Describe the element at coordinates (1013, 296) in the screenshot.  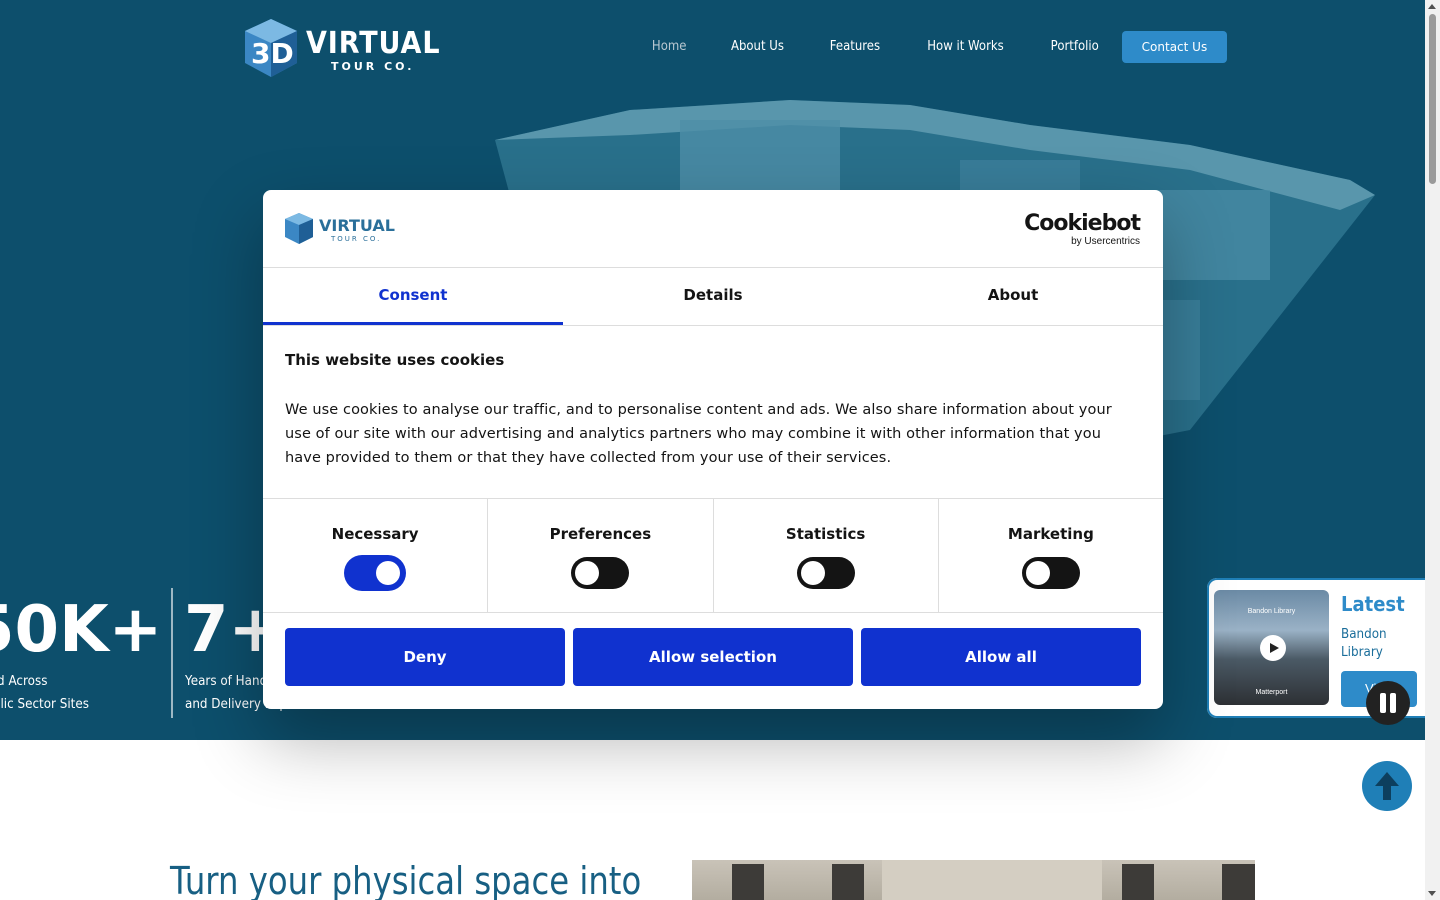
I see `tab-about: About` at that location.